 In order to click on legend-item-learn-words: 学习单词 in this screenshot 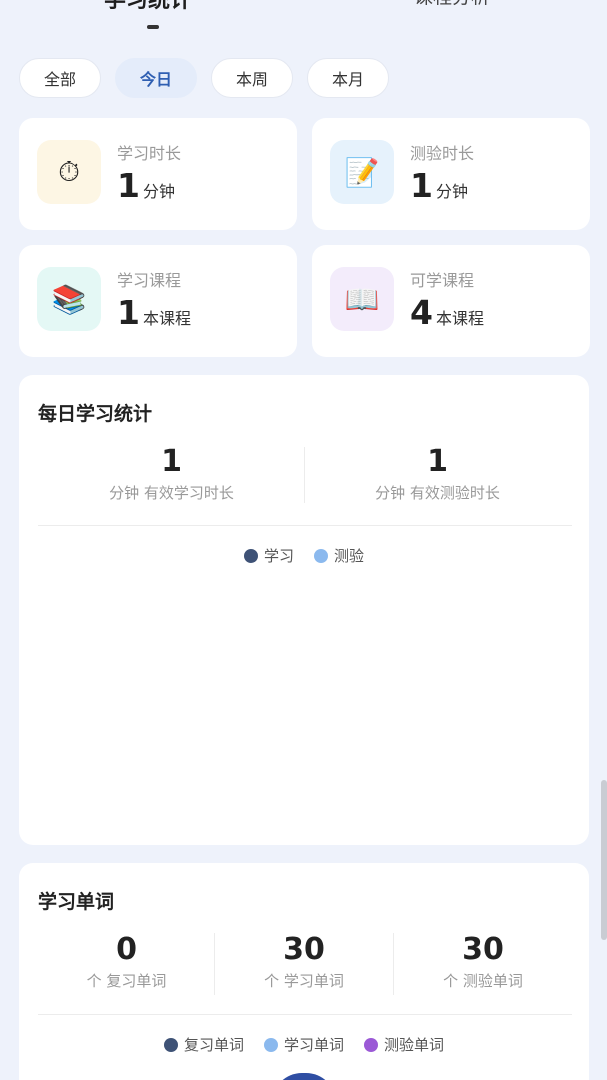, I will do `click(303, 1044)`.